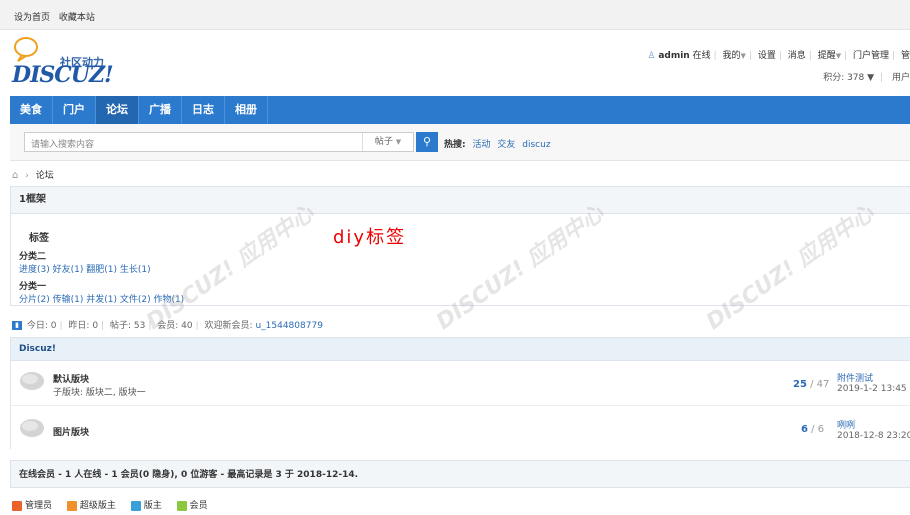  I want to click on forum-count: 6 / 6, so click(813, 429).